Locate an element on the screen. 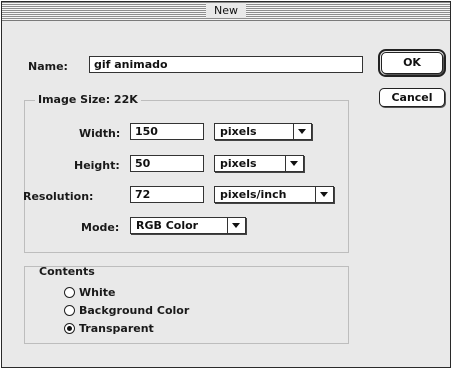 The image size is (454, 370). mode-arrow is located at coordinates (236, 225).